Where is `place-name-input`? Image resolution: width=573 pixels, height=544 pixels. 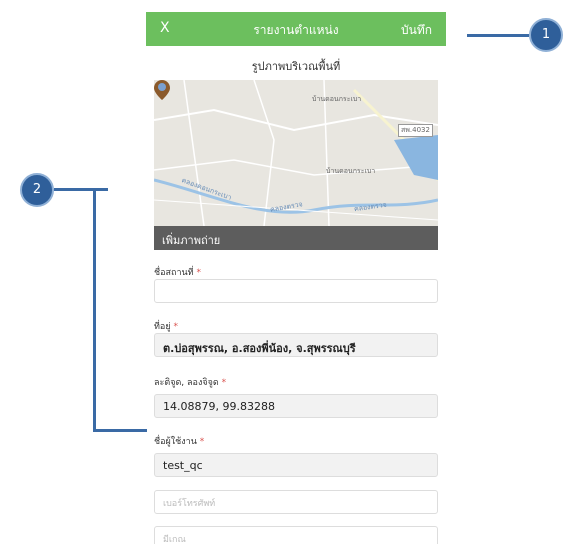
place-name-input is located at coordinates (296, 291).